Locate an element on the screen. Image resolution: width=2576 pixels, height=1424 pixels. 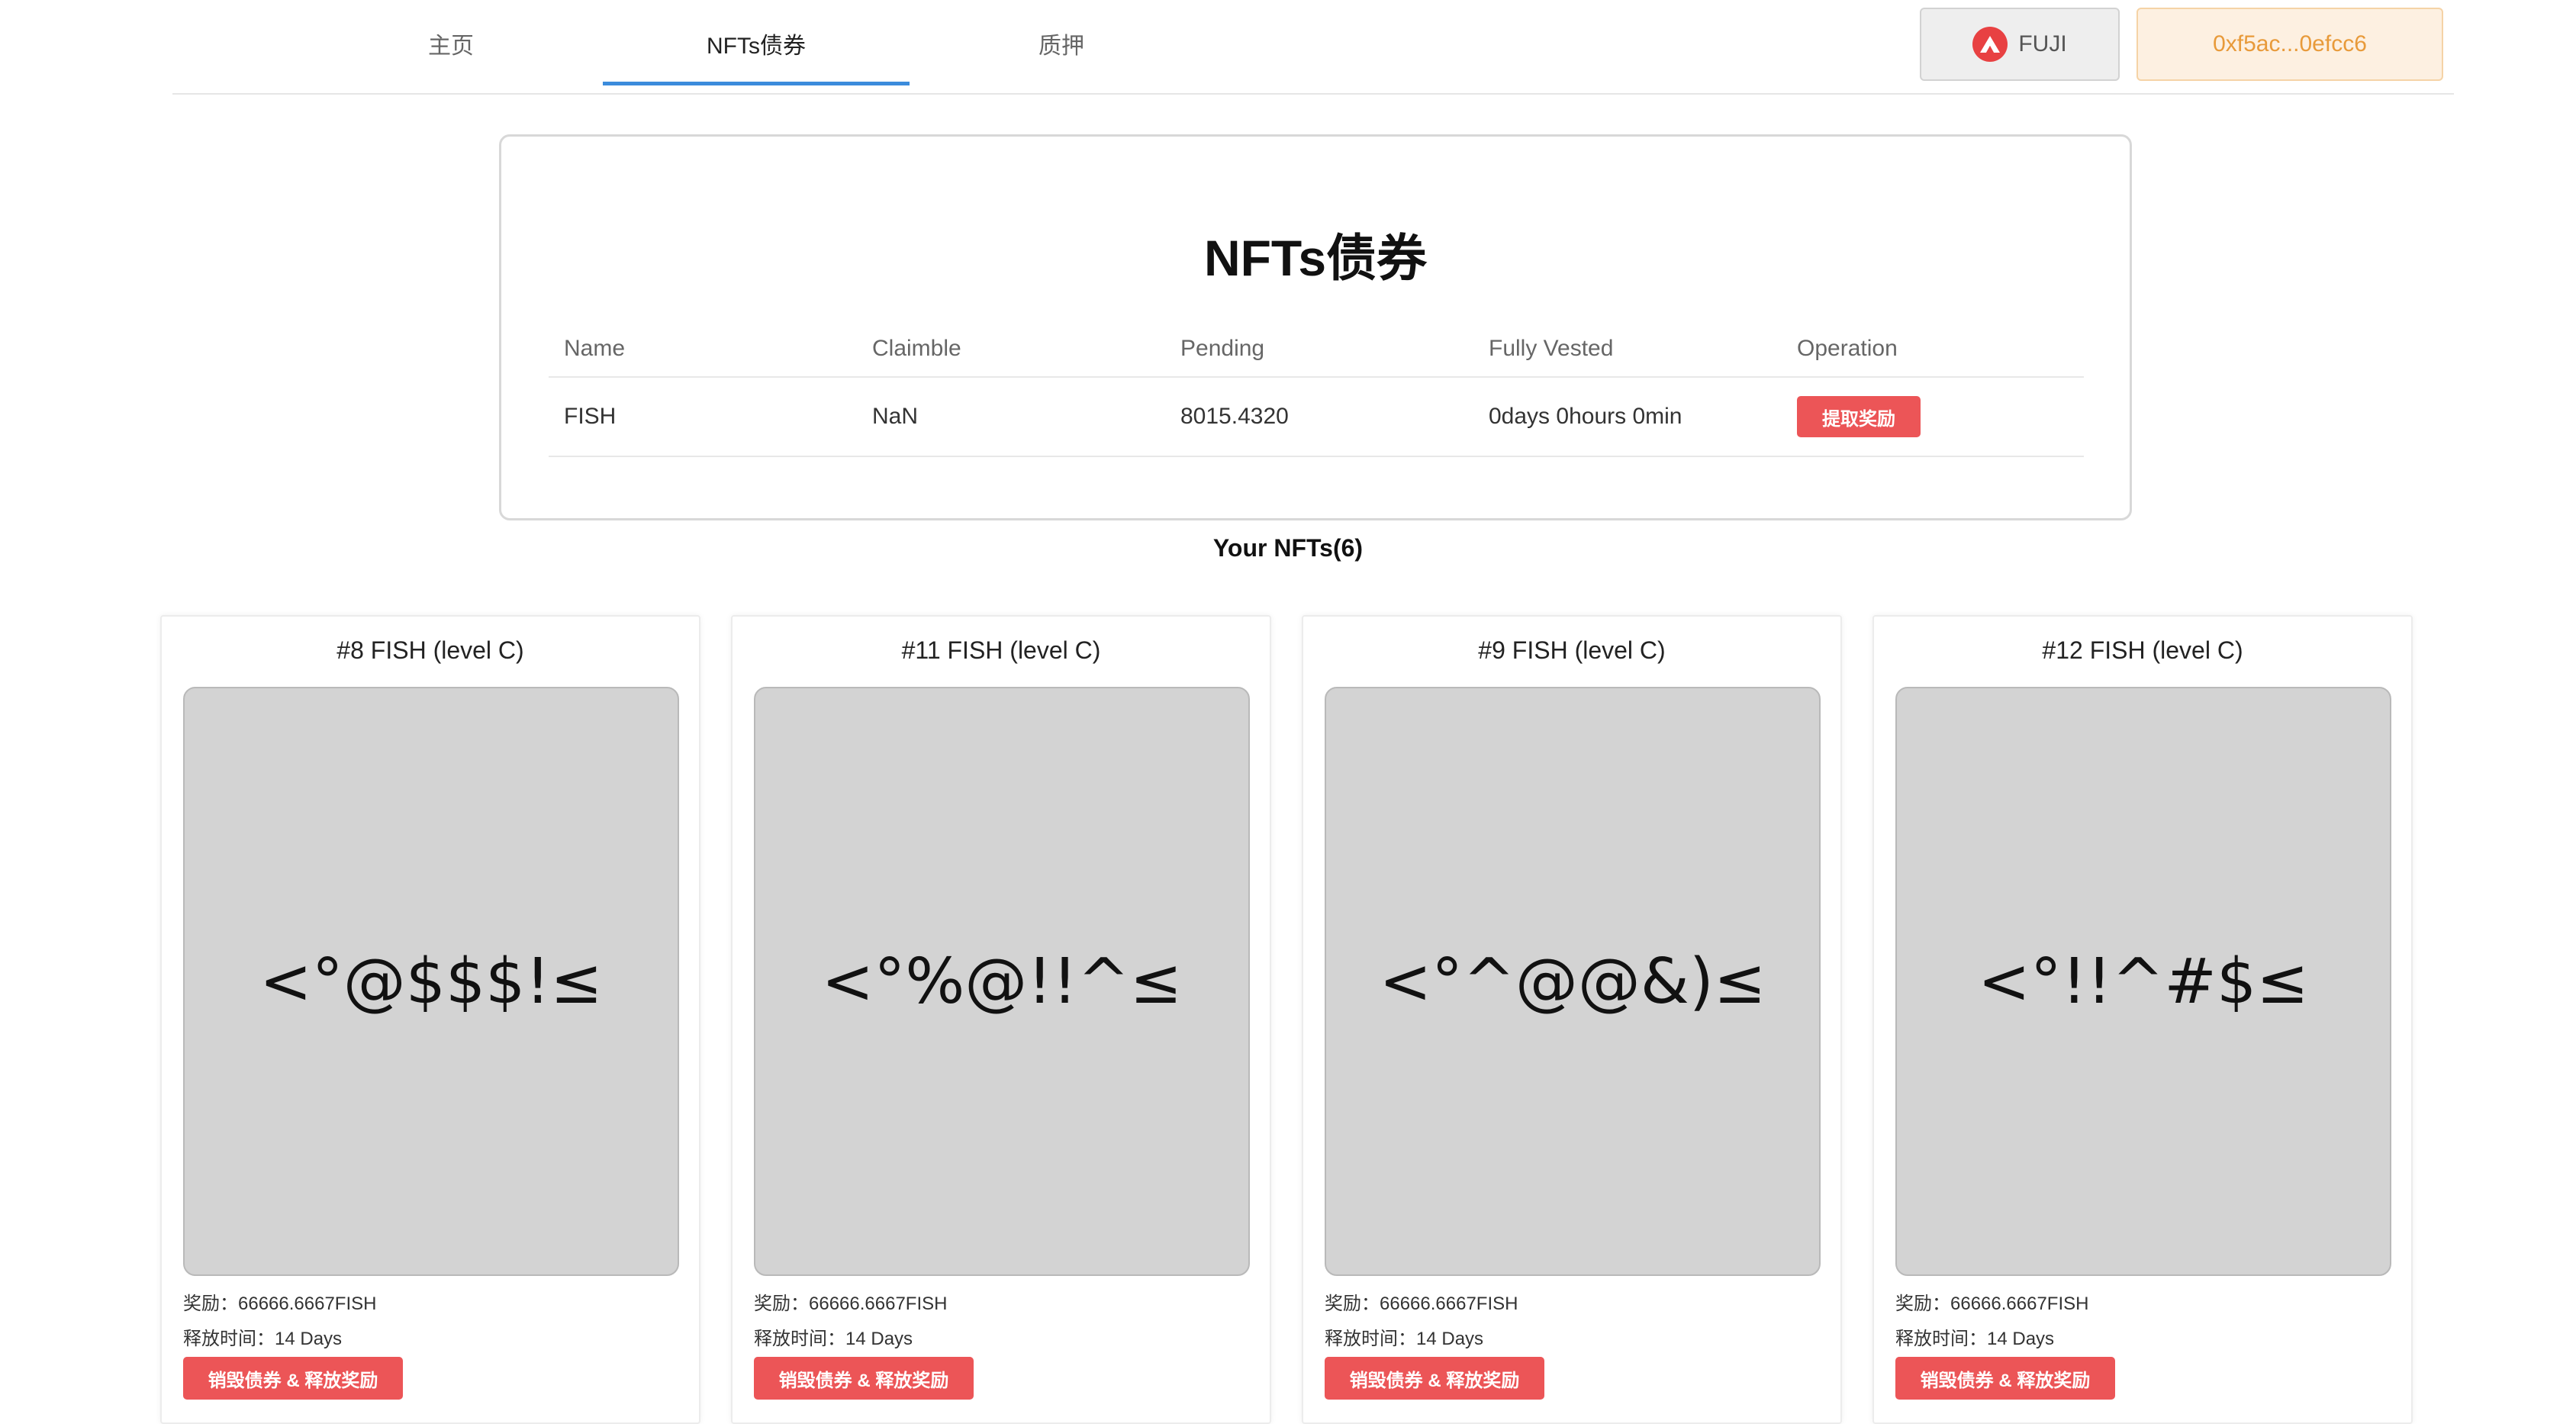
column-header-pending: Pending is located at coordinates (1222, 348).